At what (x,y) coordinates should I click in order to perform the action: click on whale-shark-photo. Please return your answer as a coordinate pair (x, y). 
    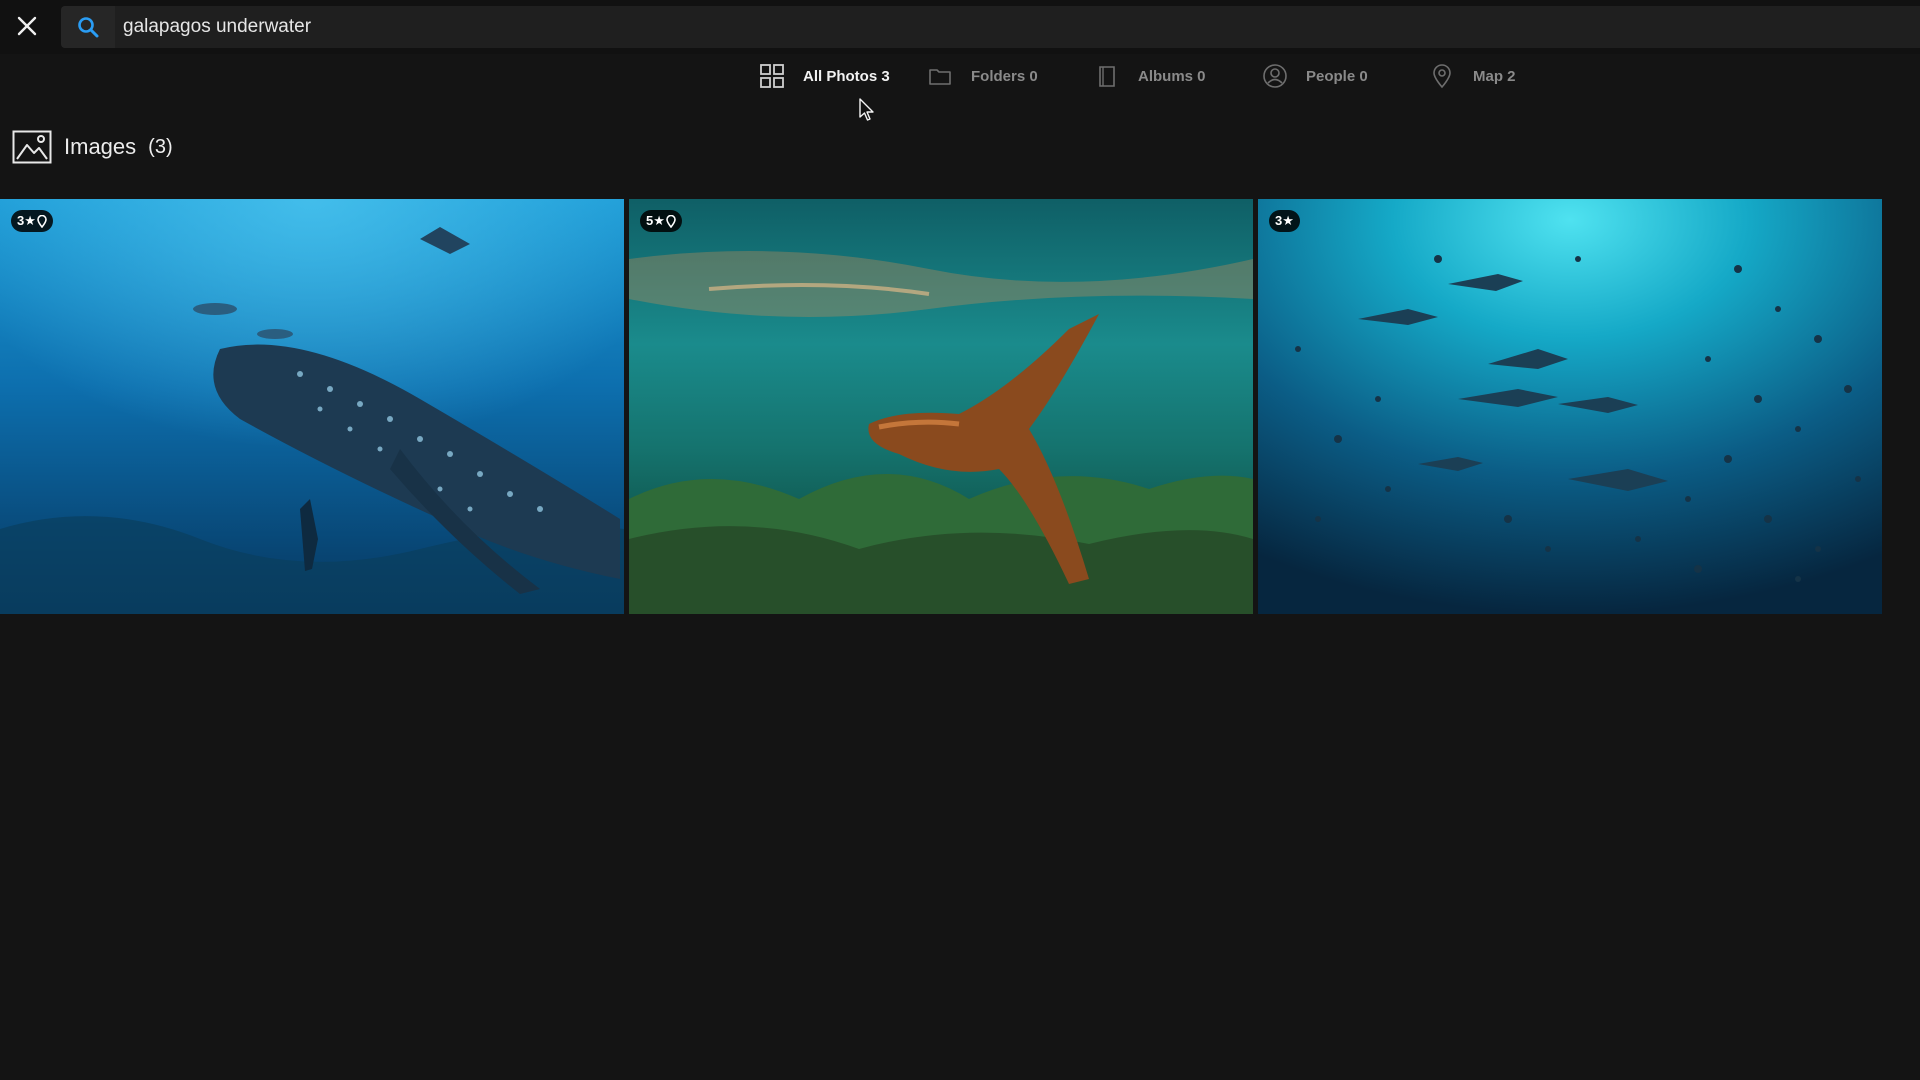
    Looking at the image, I should click on (312, 406).